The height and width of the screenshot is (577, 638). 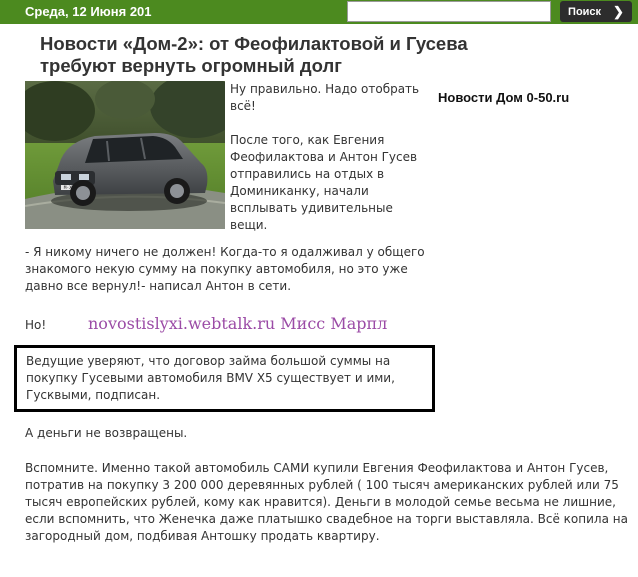 What do you see at coordinates (106, 433) in the screenshot?
I see `money-paragraph: А деньги не возвращены.` at bounding box center [106, 433].